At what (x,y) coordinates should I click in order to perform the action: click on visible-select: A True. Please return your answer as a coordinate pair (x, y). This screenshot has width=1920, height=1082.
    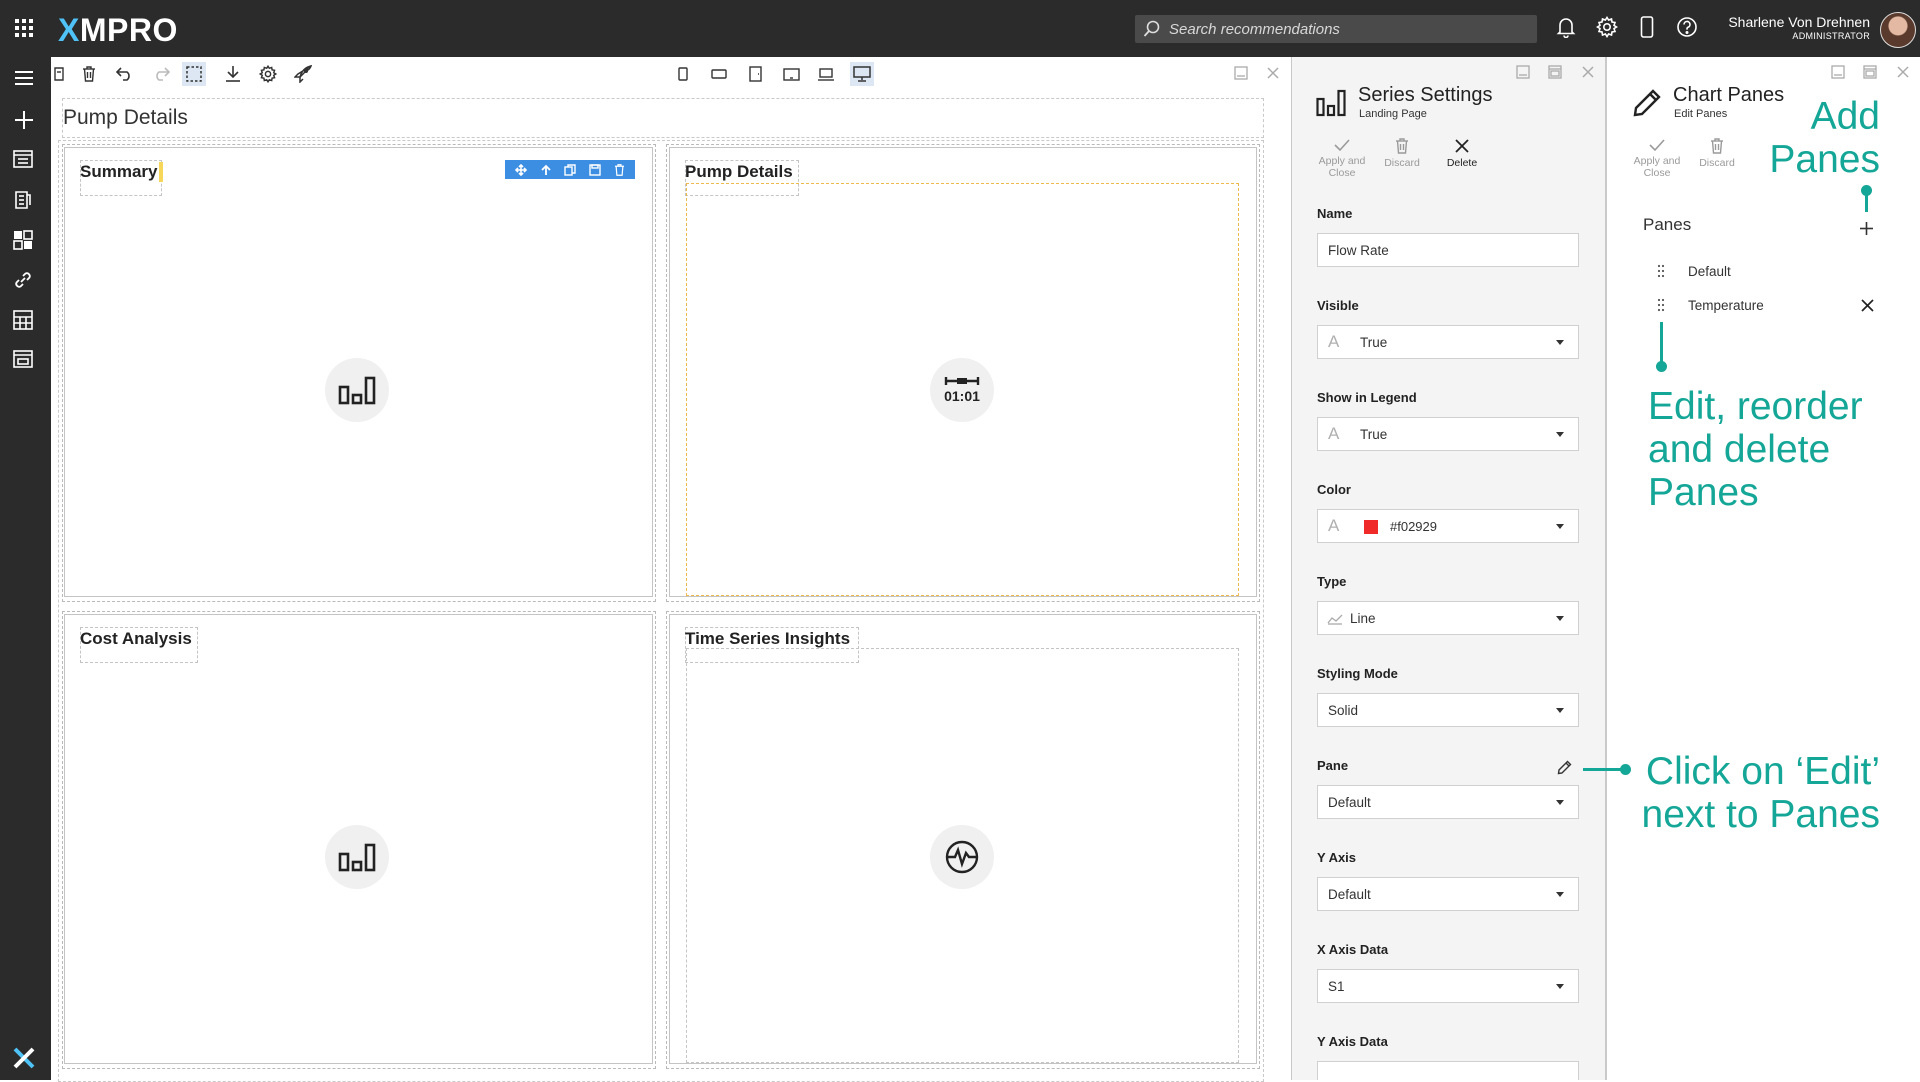
    Looking at the image, I should click on (1448, 342).